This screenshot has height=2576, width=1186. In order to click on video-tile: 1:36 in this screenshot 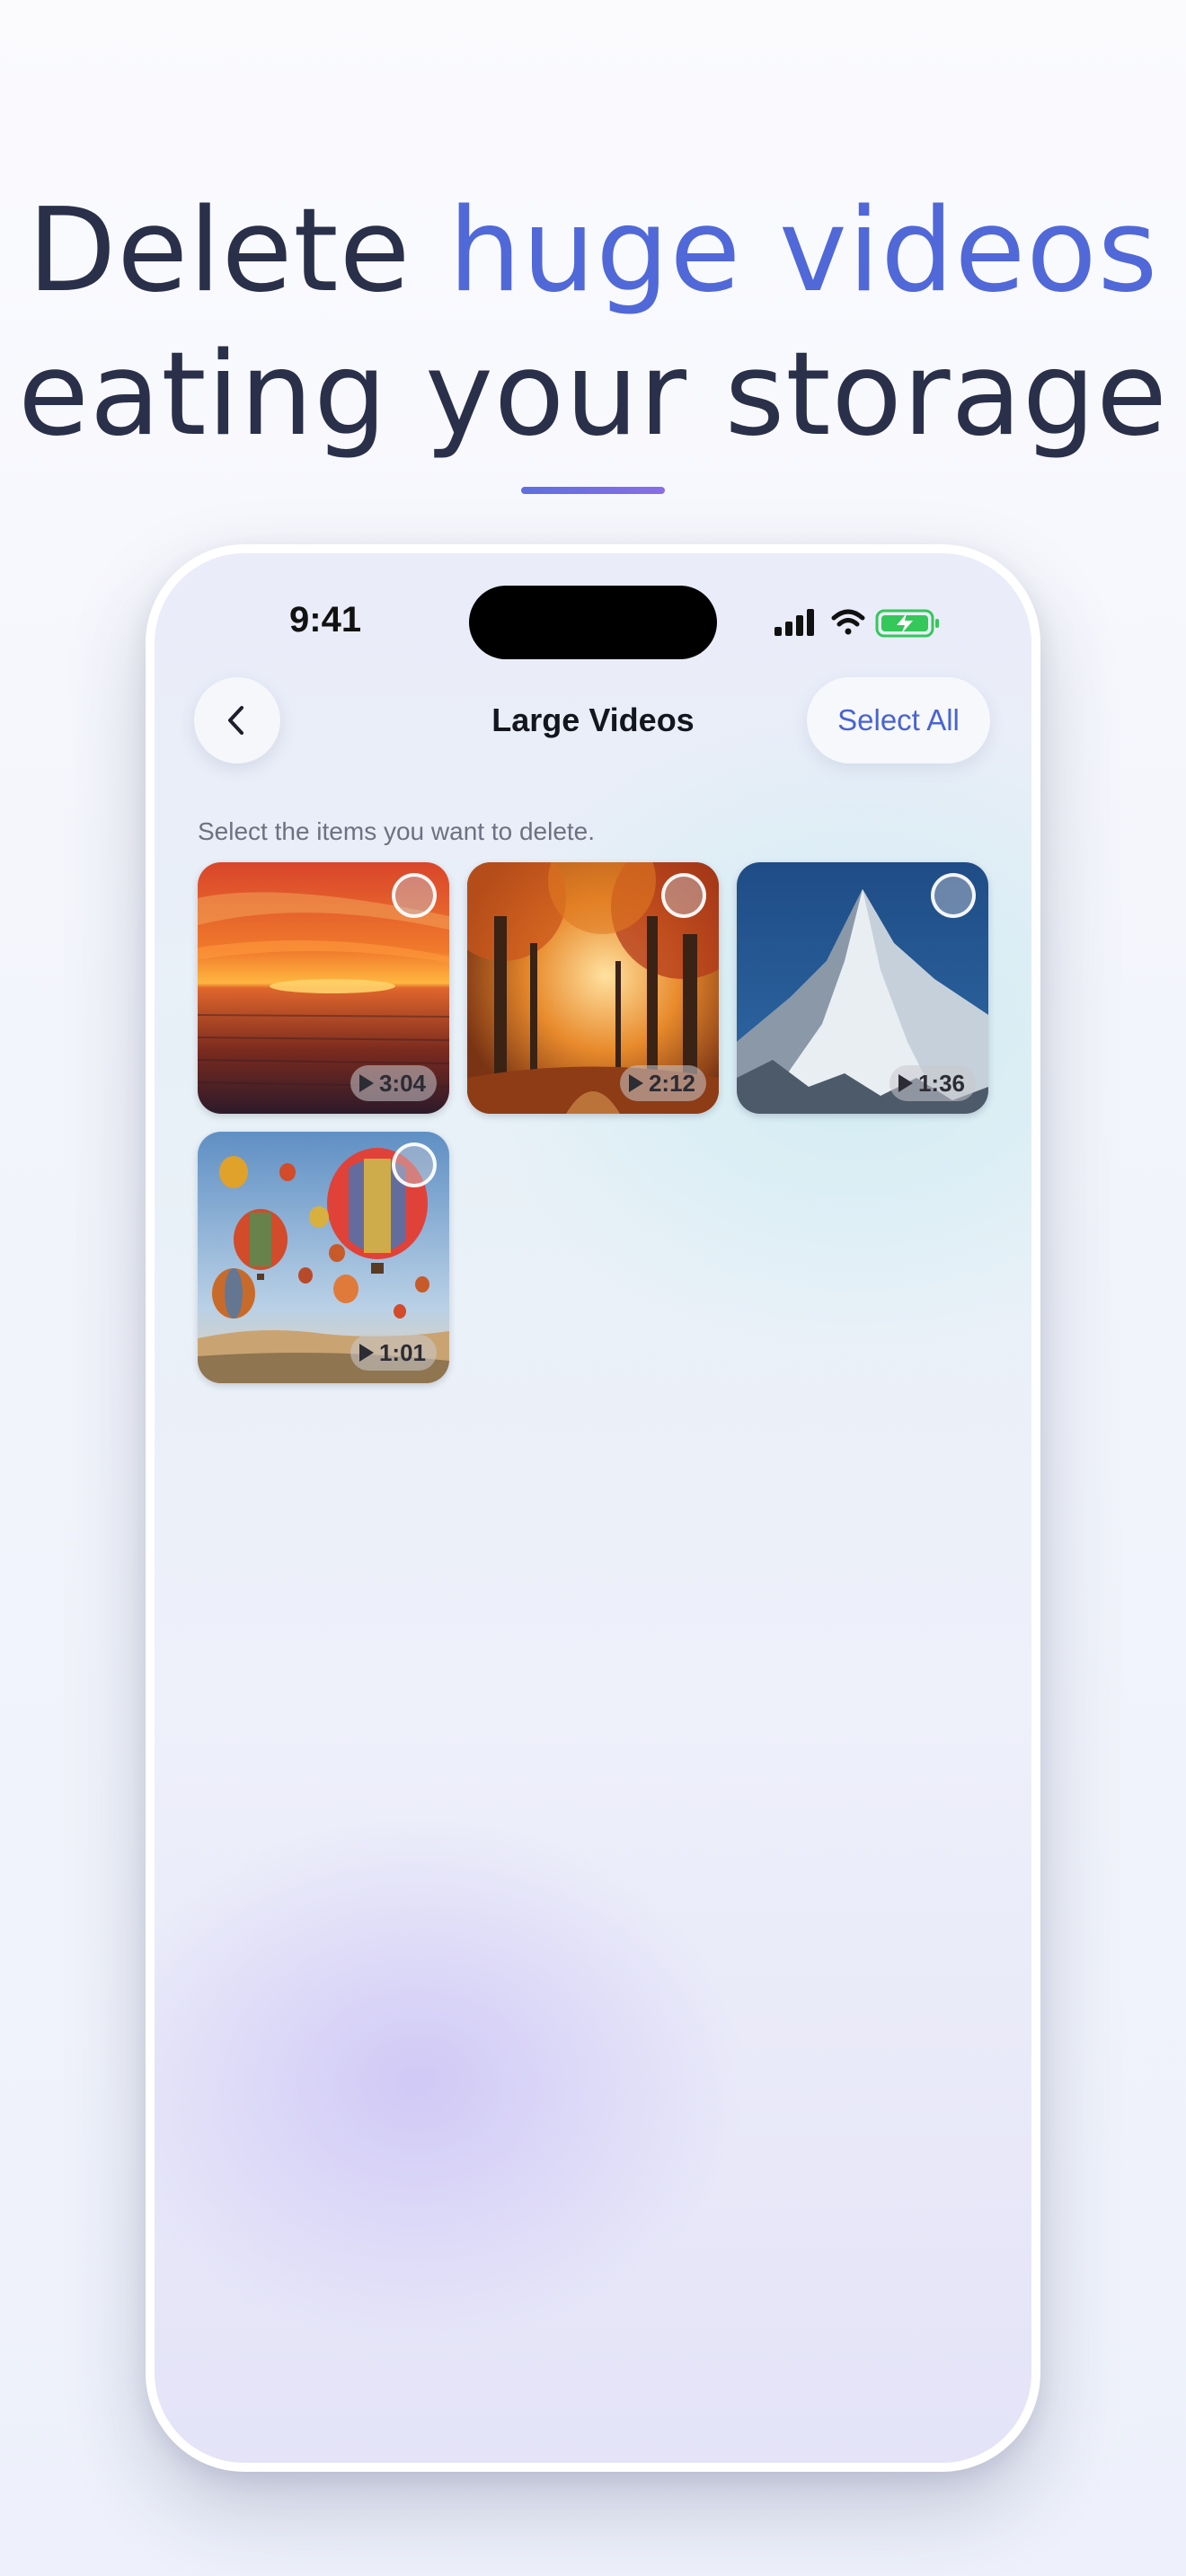, I will do `click(862, 988)`.